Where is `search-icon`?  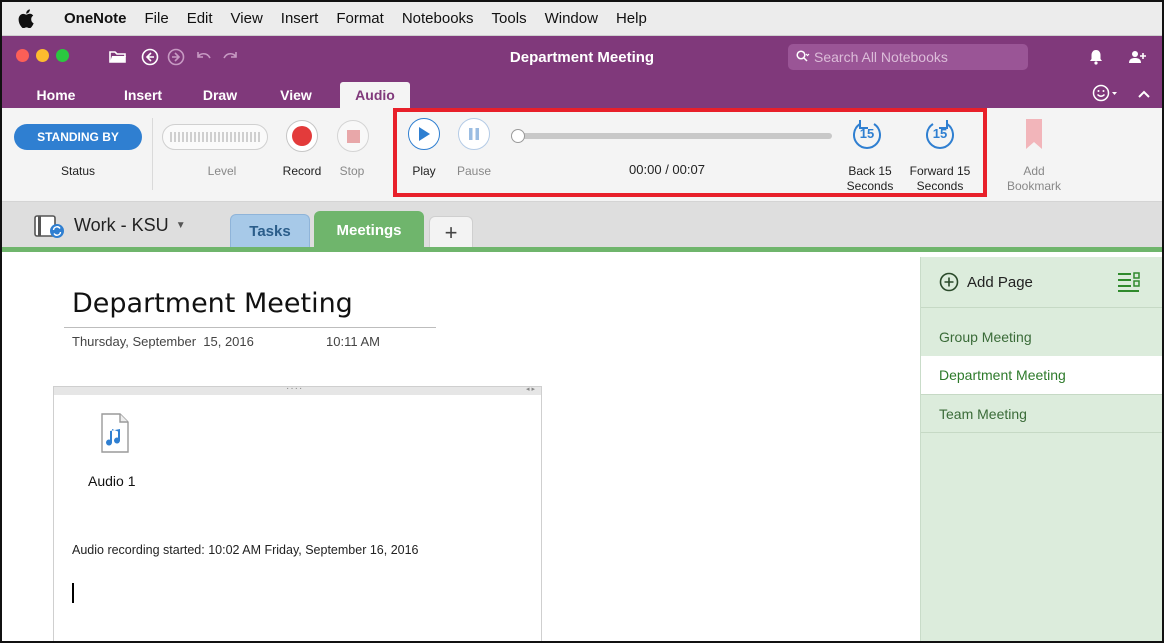 search-icon is located at coordinates (803, 57).